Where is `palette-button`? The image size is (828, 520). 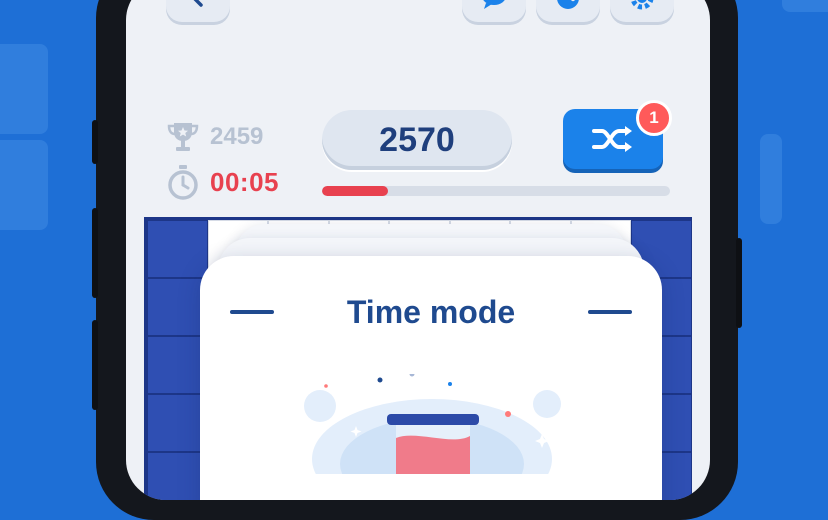
palette-button is located at coordinates (568, 11).